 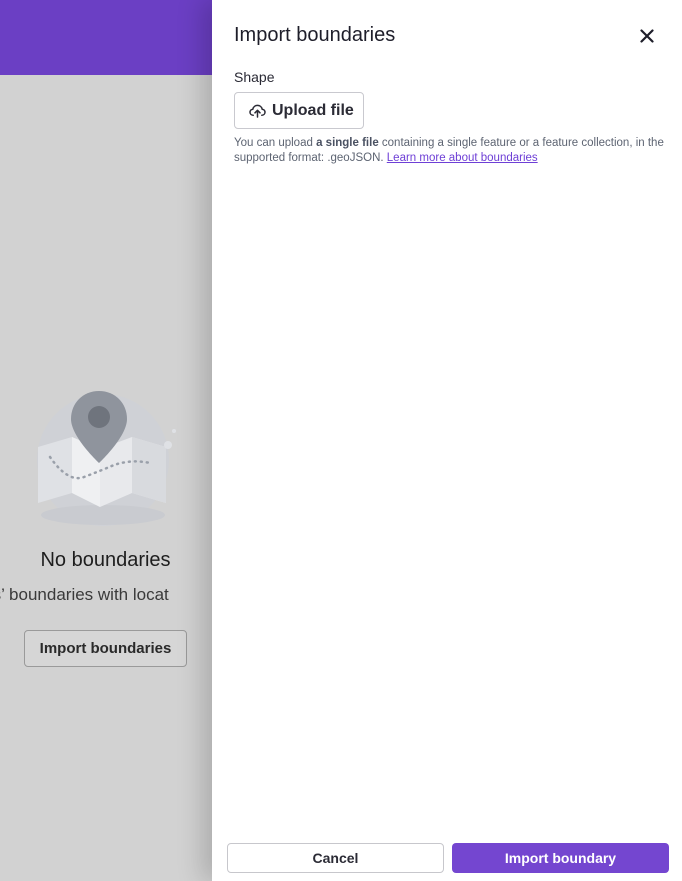 I want to click on close-button, so click(x=647, y=36).